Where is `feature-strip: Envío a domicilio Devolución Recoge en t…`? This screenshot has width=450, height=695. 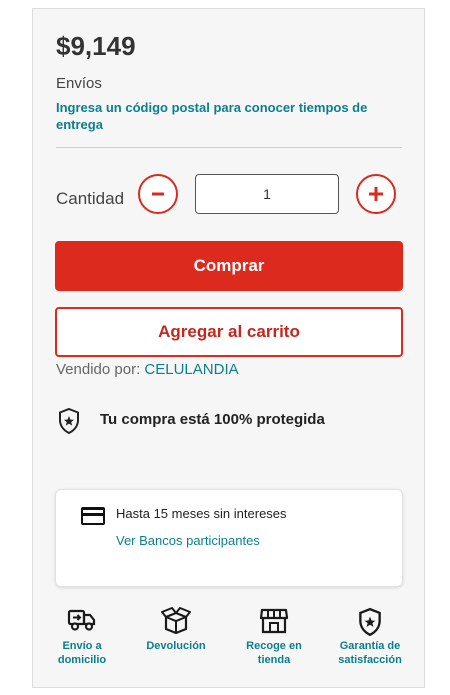
feature-strip: Envío a domicilio Devolución Recoge en t… is located at coordinates (229, 642).